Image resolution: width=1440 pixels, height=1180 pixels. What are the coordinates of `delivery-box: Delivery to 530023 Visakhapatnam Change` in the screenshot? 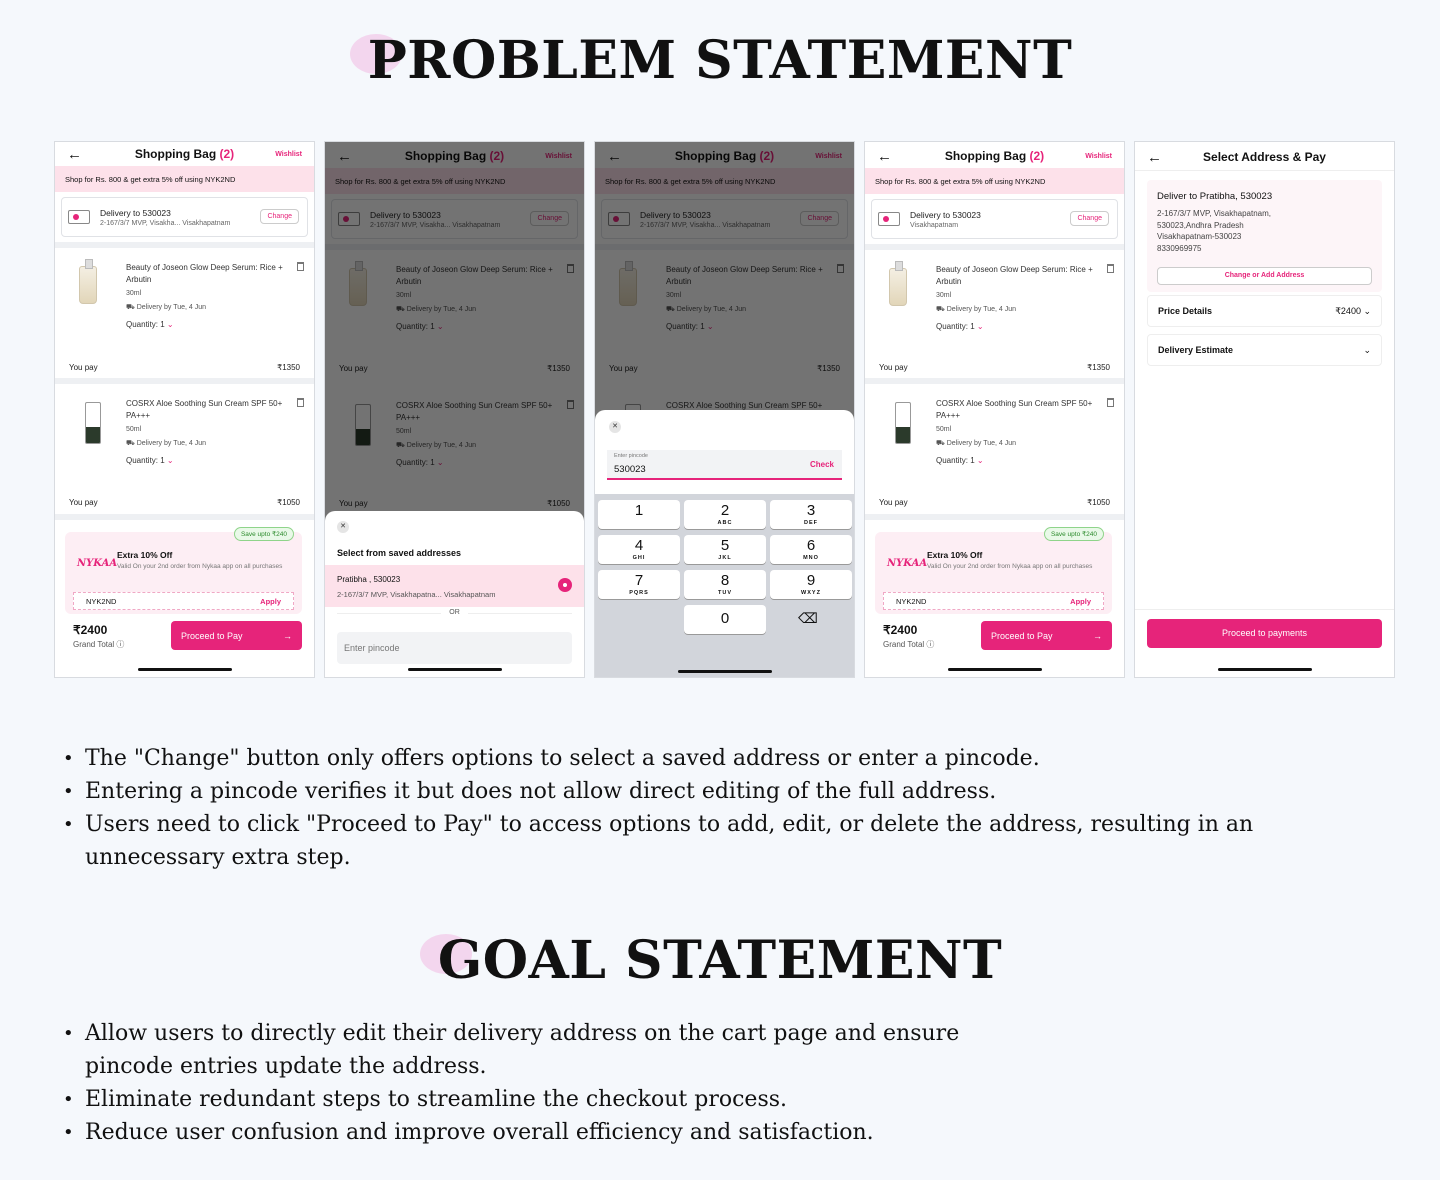 It's located at (994, 219).